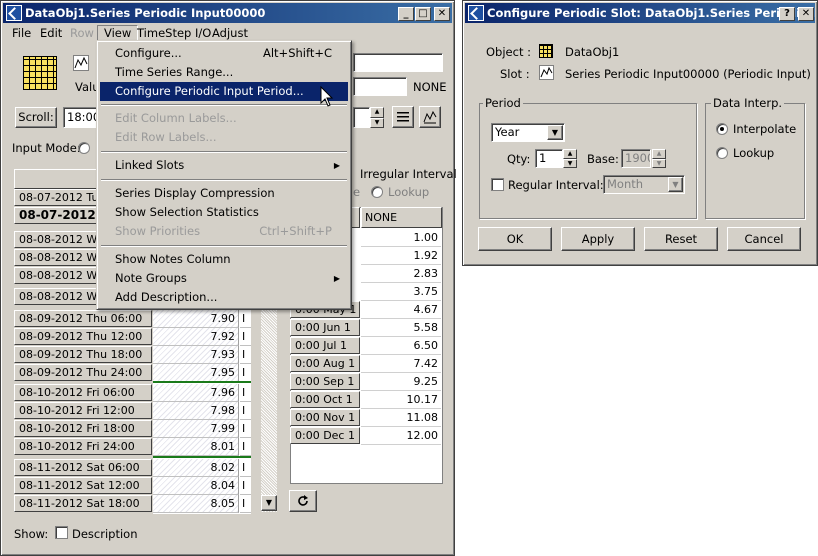 This screenshot has height=556, width=818. Describe the element at coordinates (659, 163) in the screenshot. I see `base-spin-down: ▼` at that location.